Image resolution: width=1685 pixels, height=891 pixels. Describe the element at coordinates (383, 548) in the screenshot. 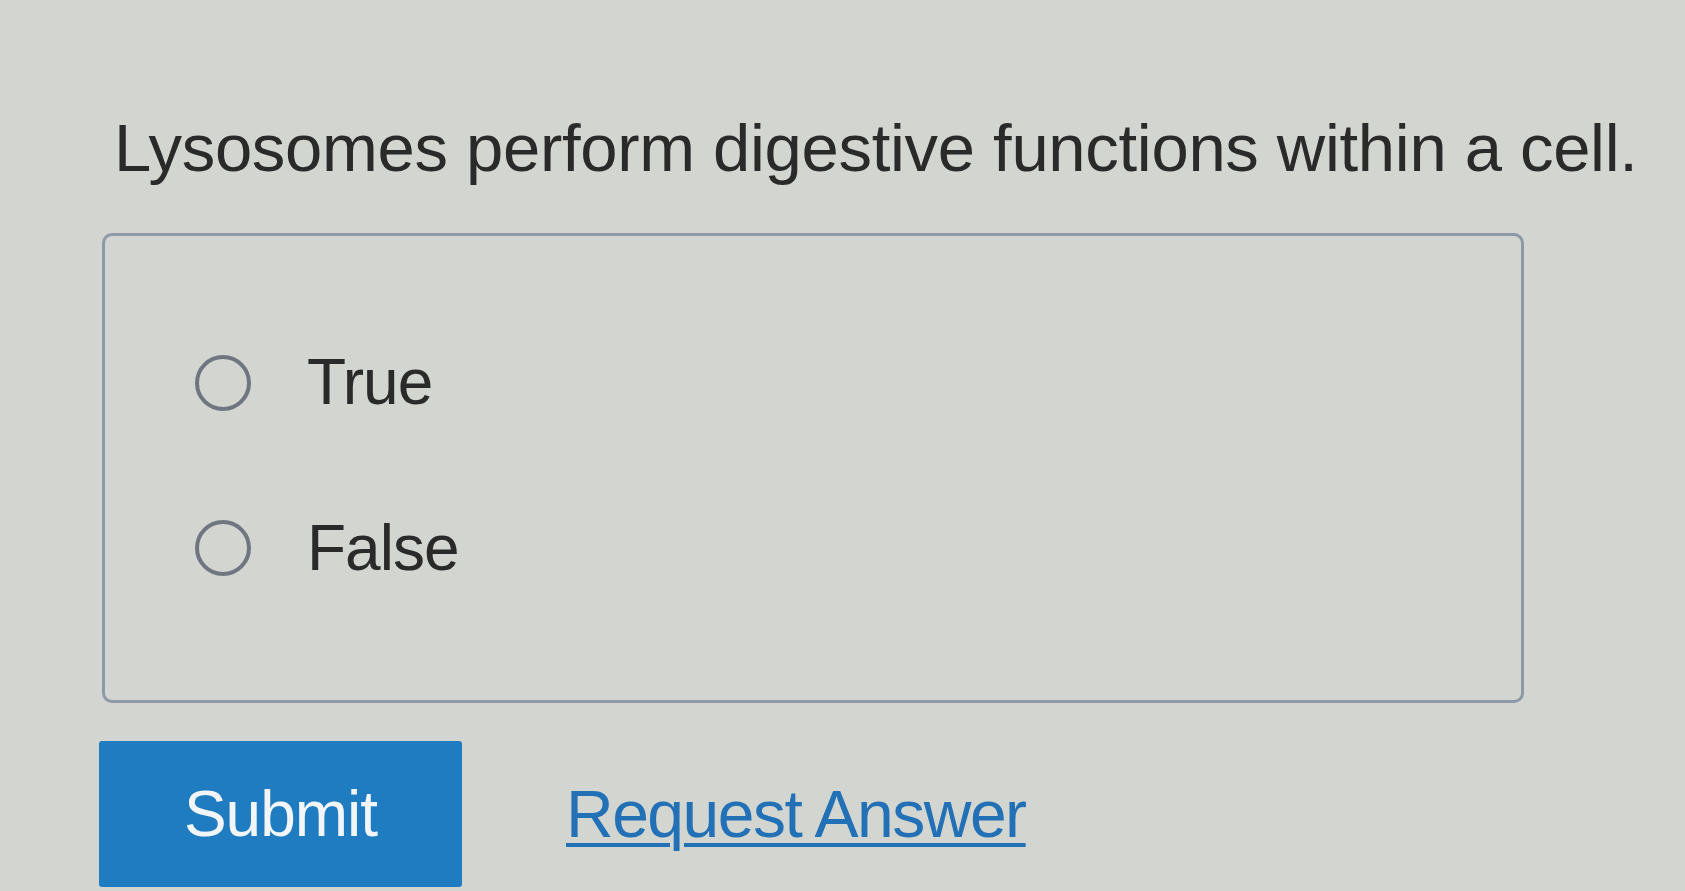

I see `option-label: False` at that location.